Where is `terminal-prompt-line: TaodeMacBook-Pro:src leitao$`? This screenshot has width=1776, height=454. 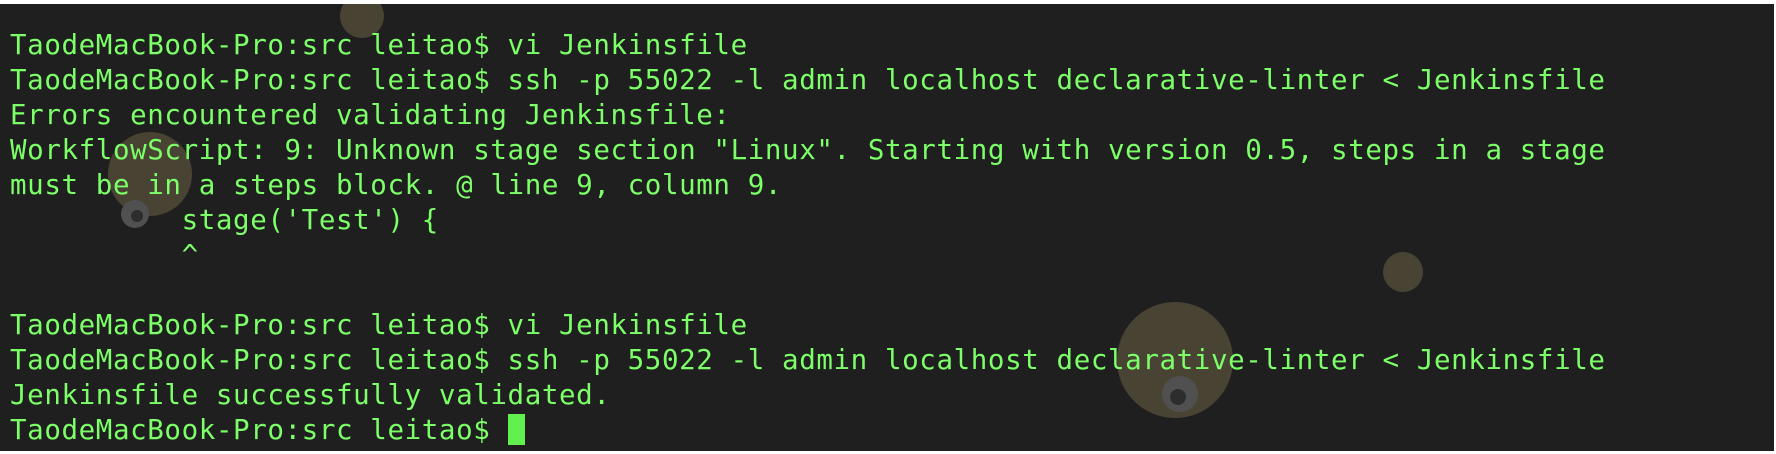
terminal-prompt-line: TaodeMacBook-Pro:src leitao$ is located at coordinates (808, 430).